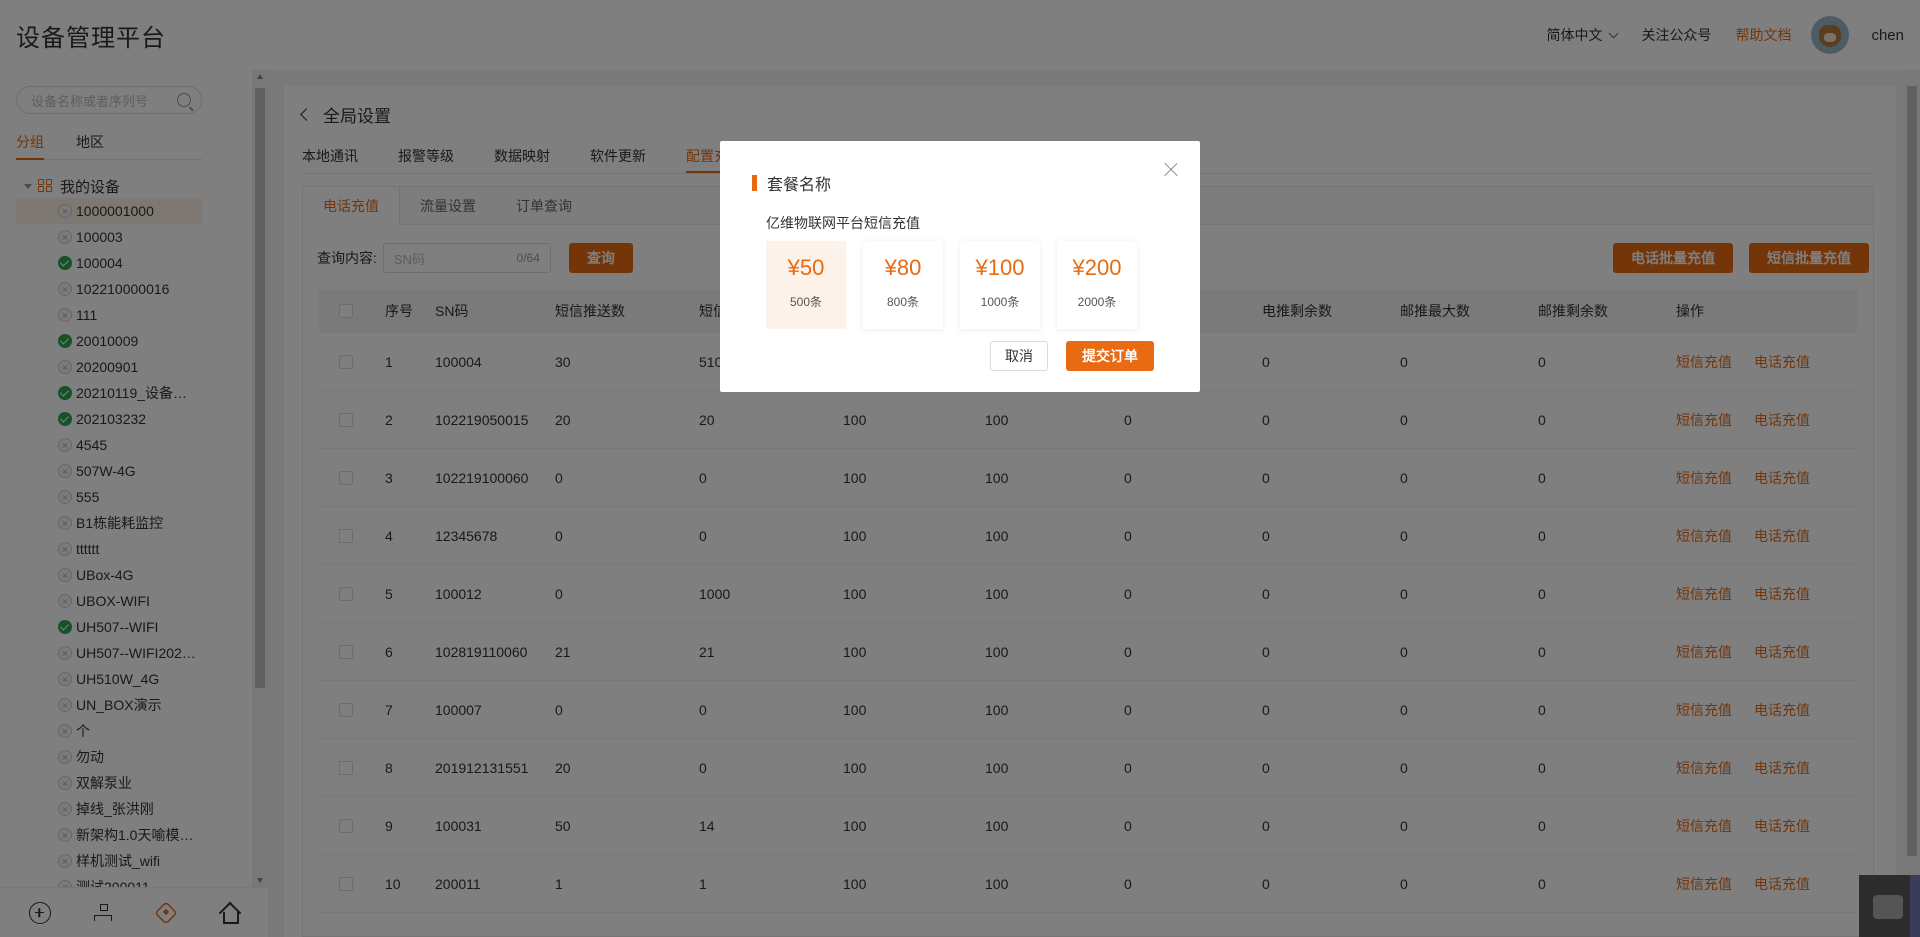 The image size is (1920, 937). What do you see at coordinates (799, 185) in the screenshot?
I see `modal-title-text: 套餐名称` at bounding box center [799, 185].